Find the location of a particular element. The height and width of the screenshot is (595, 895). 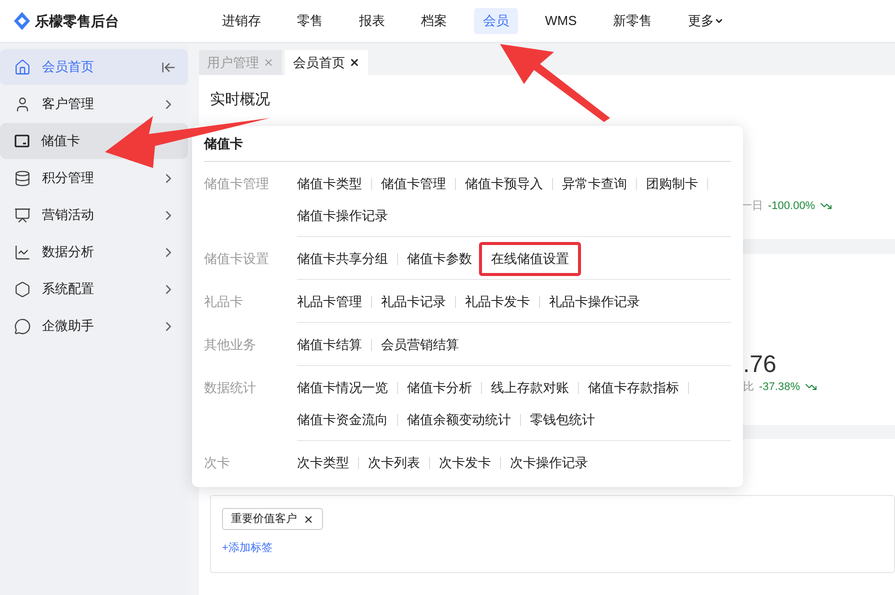

stat-change: -37.38% is located at coordinates (779, 387).